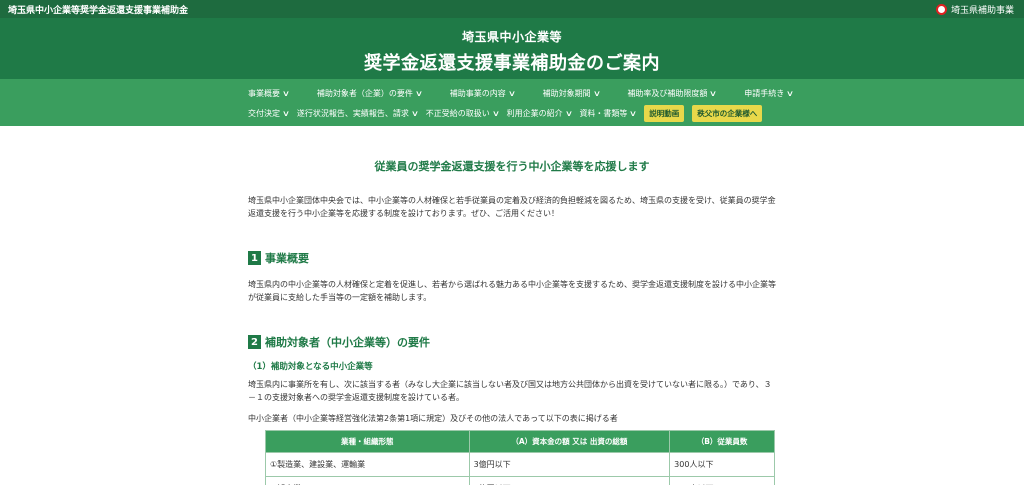 This screenshot has height=485, width=1024. I want to click on table-cell: ①製造業、建設業、運輸業, so click(367, 464).